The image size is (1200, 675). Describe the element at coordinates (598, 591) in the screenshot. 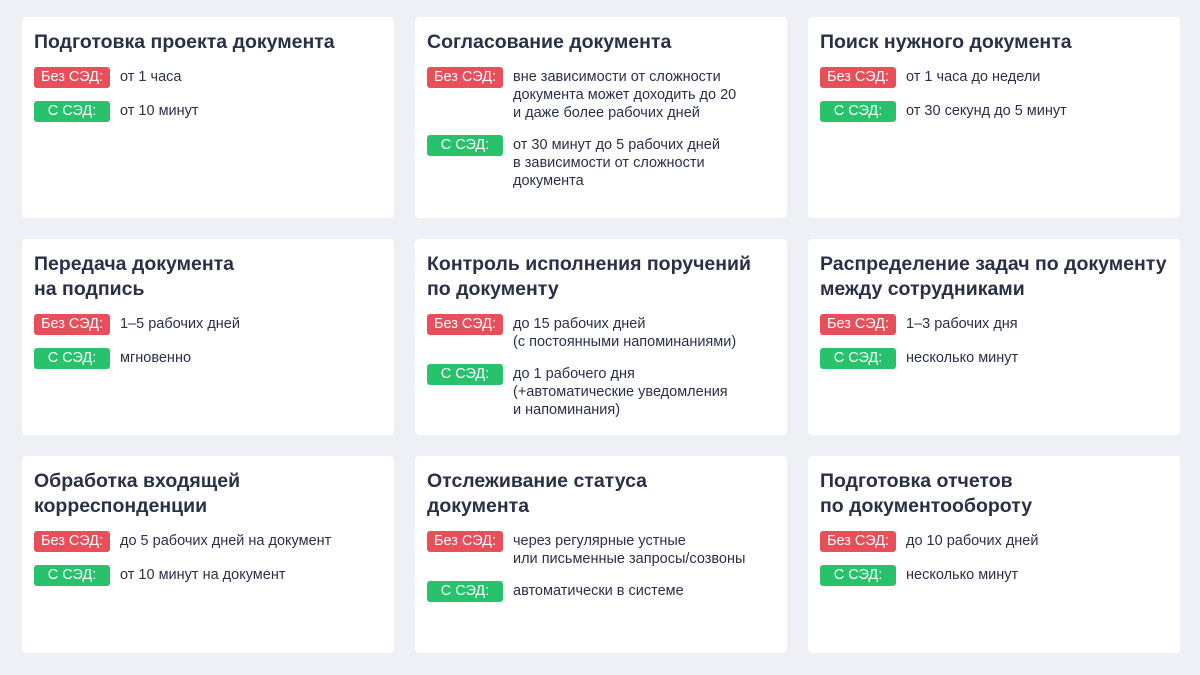

I see `with-edms-value: автоматически в системе` at that location.